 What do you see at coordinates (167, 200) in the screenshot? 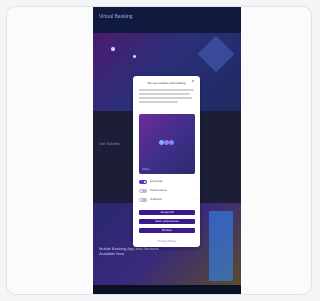
I see `toggle-row-analytics: Analytics ›` at bounding box center [167, 200].